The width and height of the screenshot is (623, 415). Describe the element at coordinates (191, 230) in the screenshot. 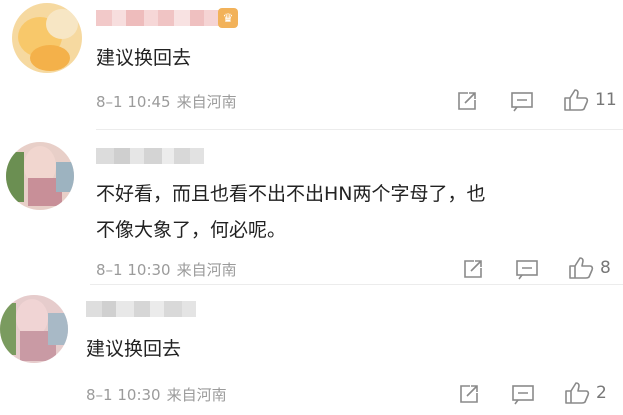

I see `comment-text-line: 不像大象了，何必呢。` at that location.